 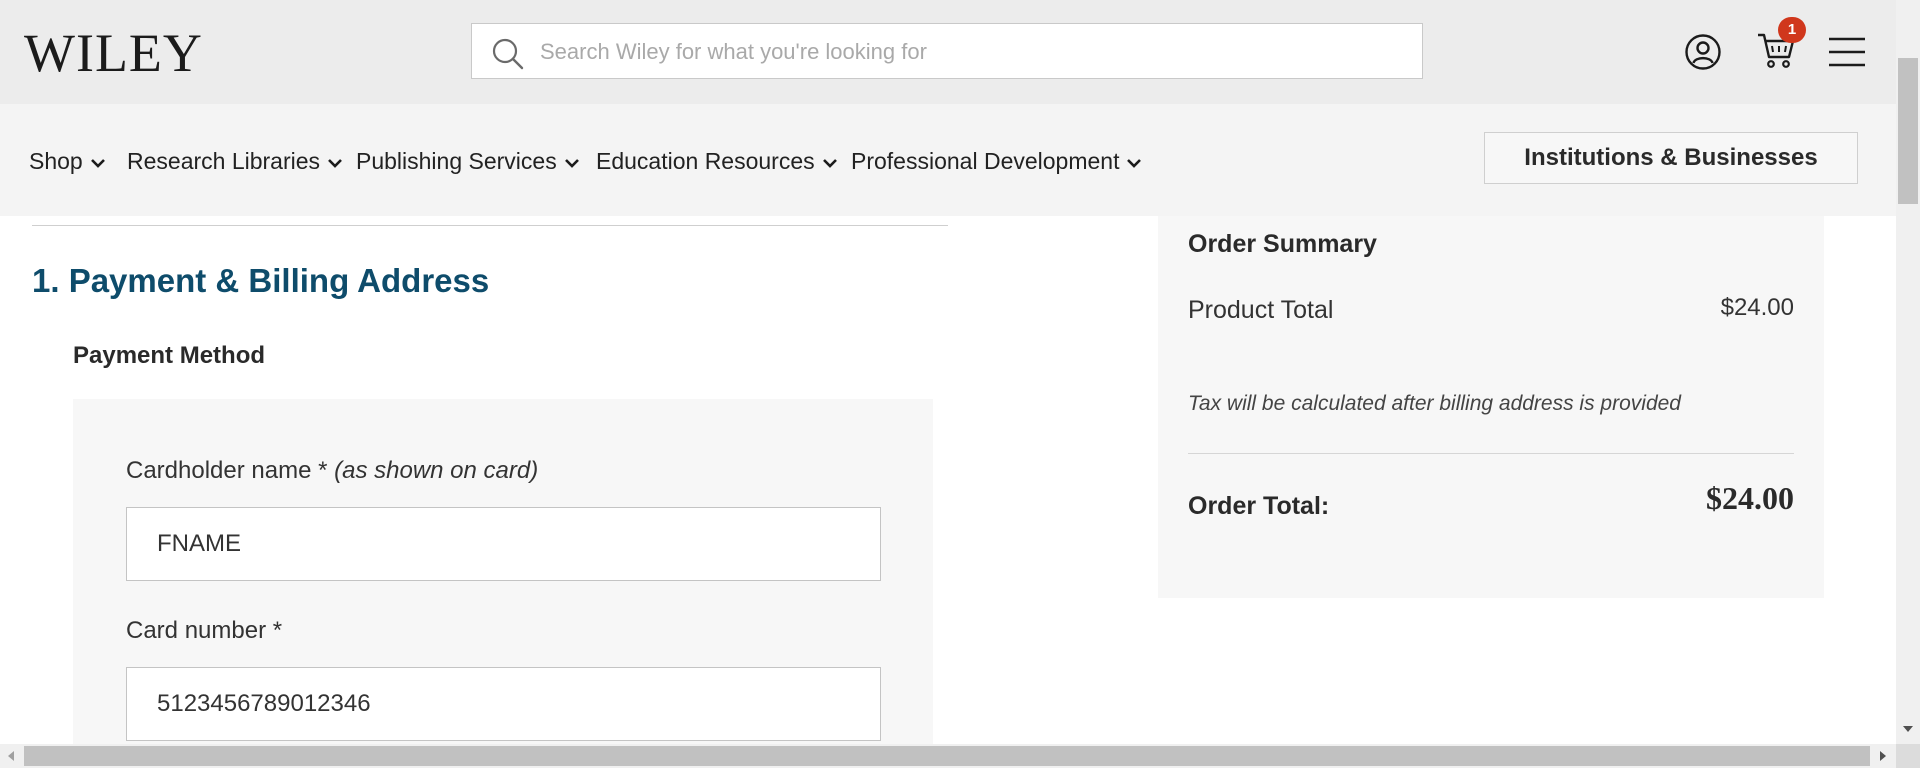 I want to click on order-total-label: Order Total:, so click(x=1259, y=506).